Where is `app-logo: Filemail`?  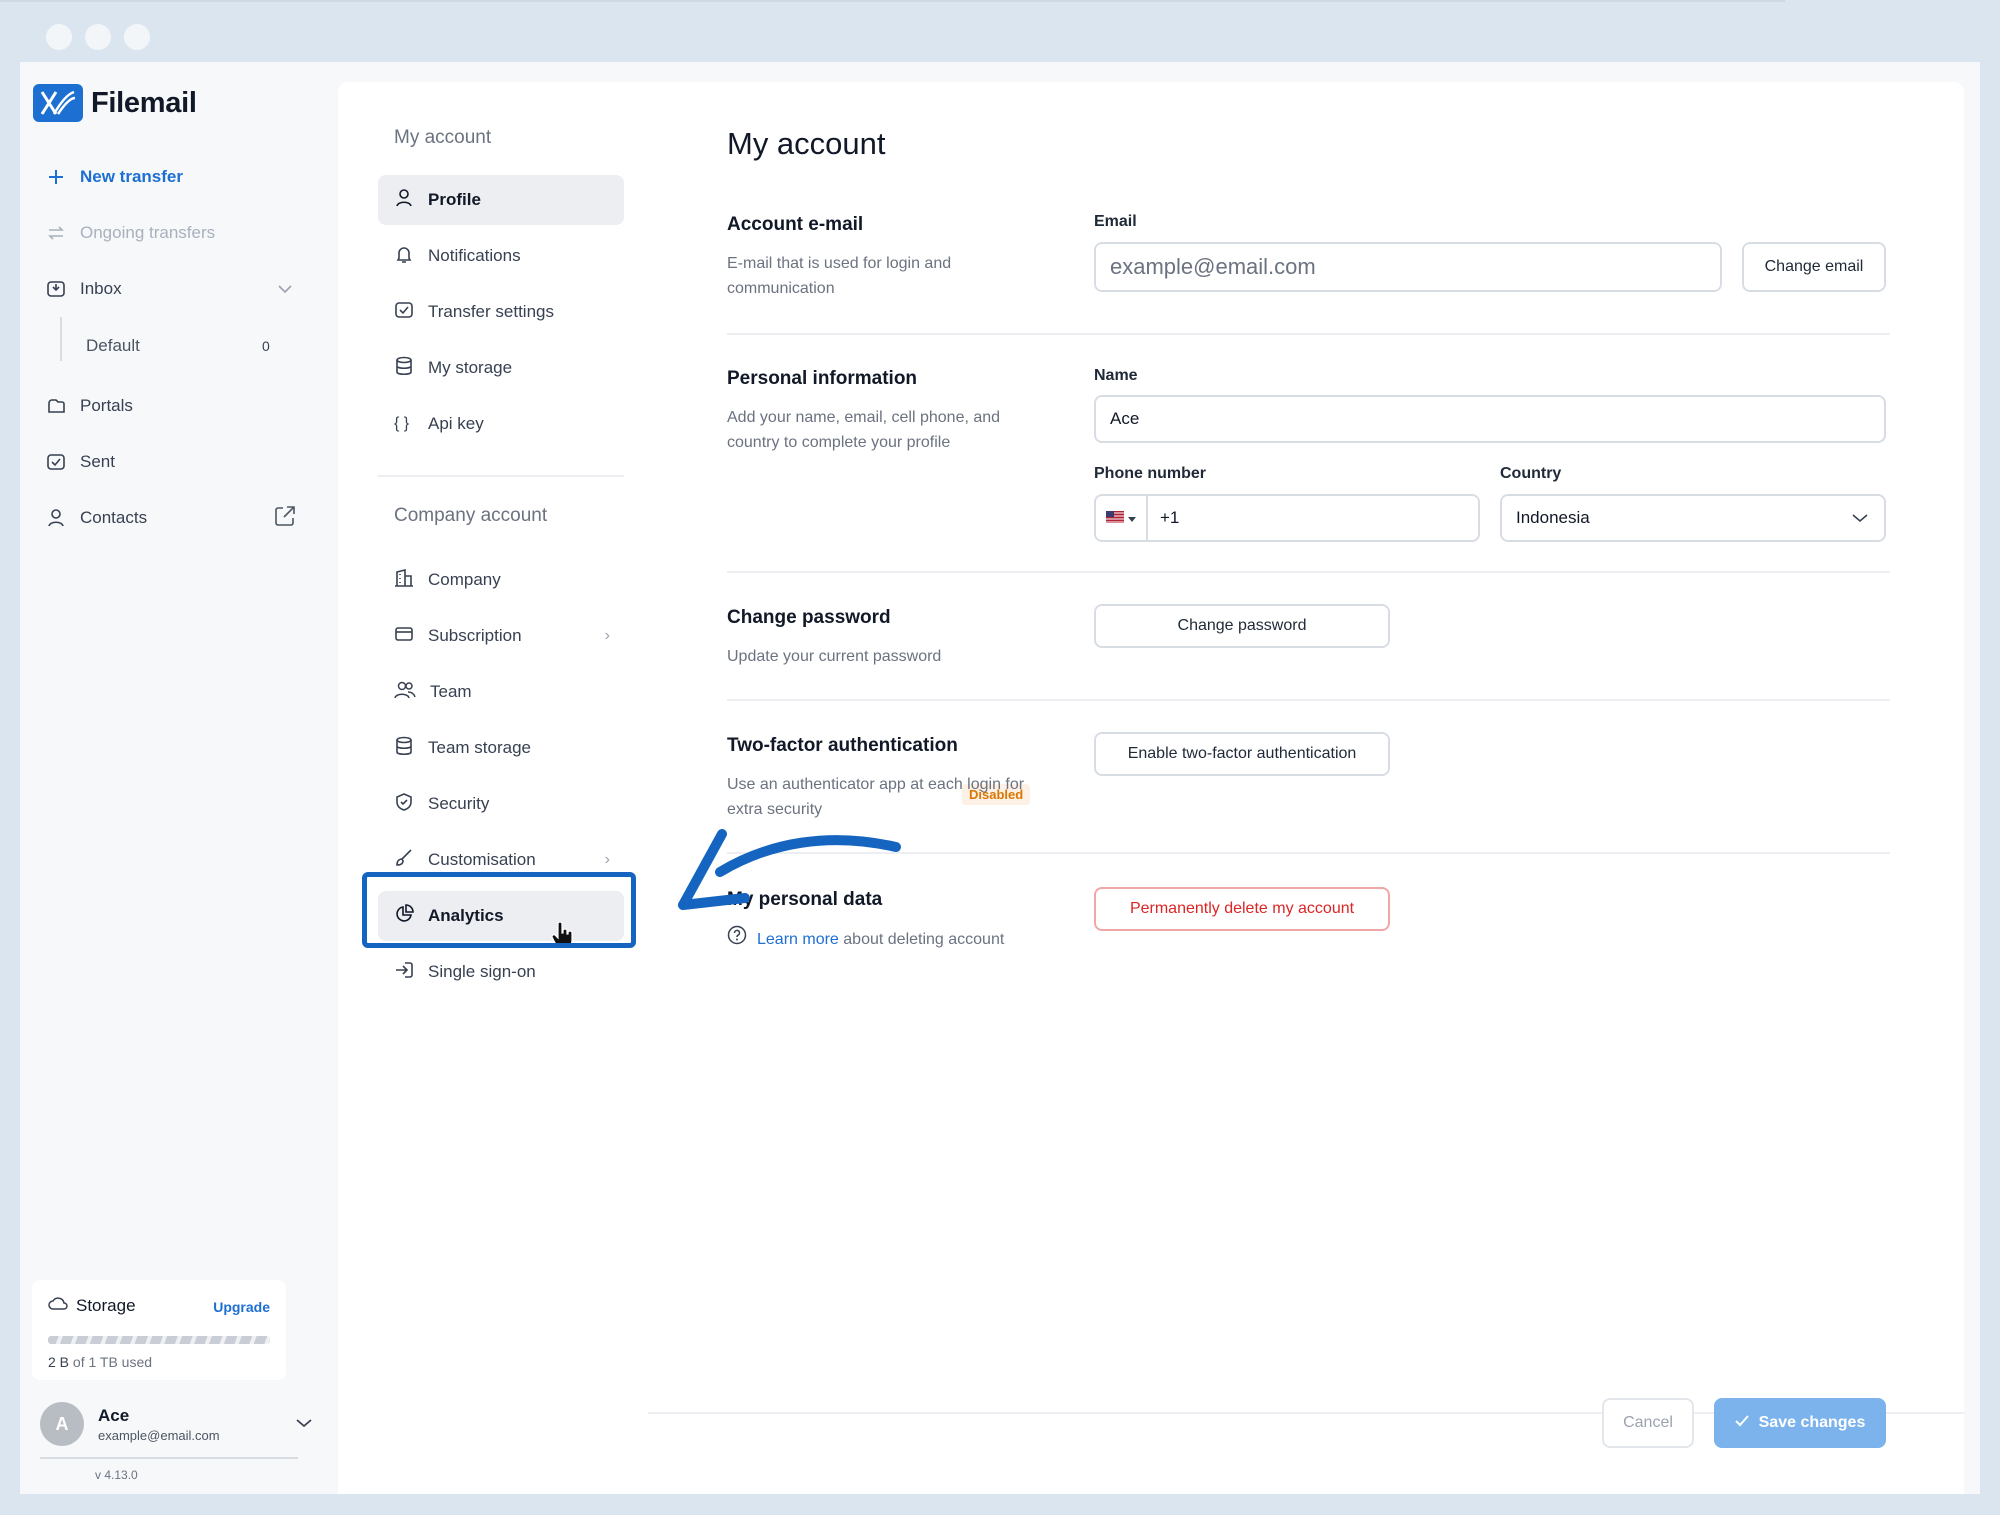
app-logo: Filemail is located at coordinates (115, 103).